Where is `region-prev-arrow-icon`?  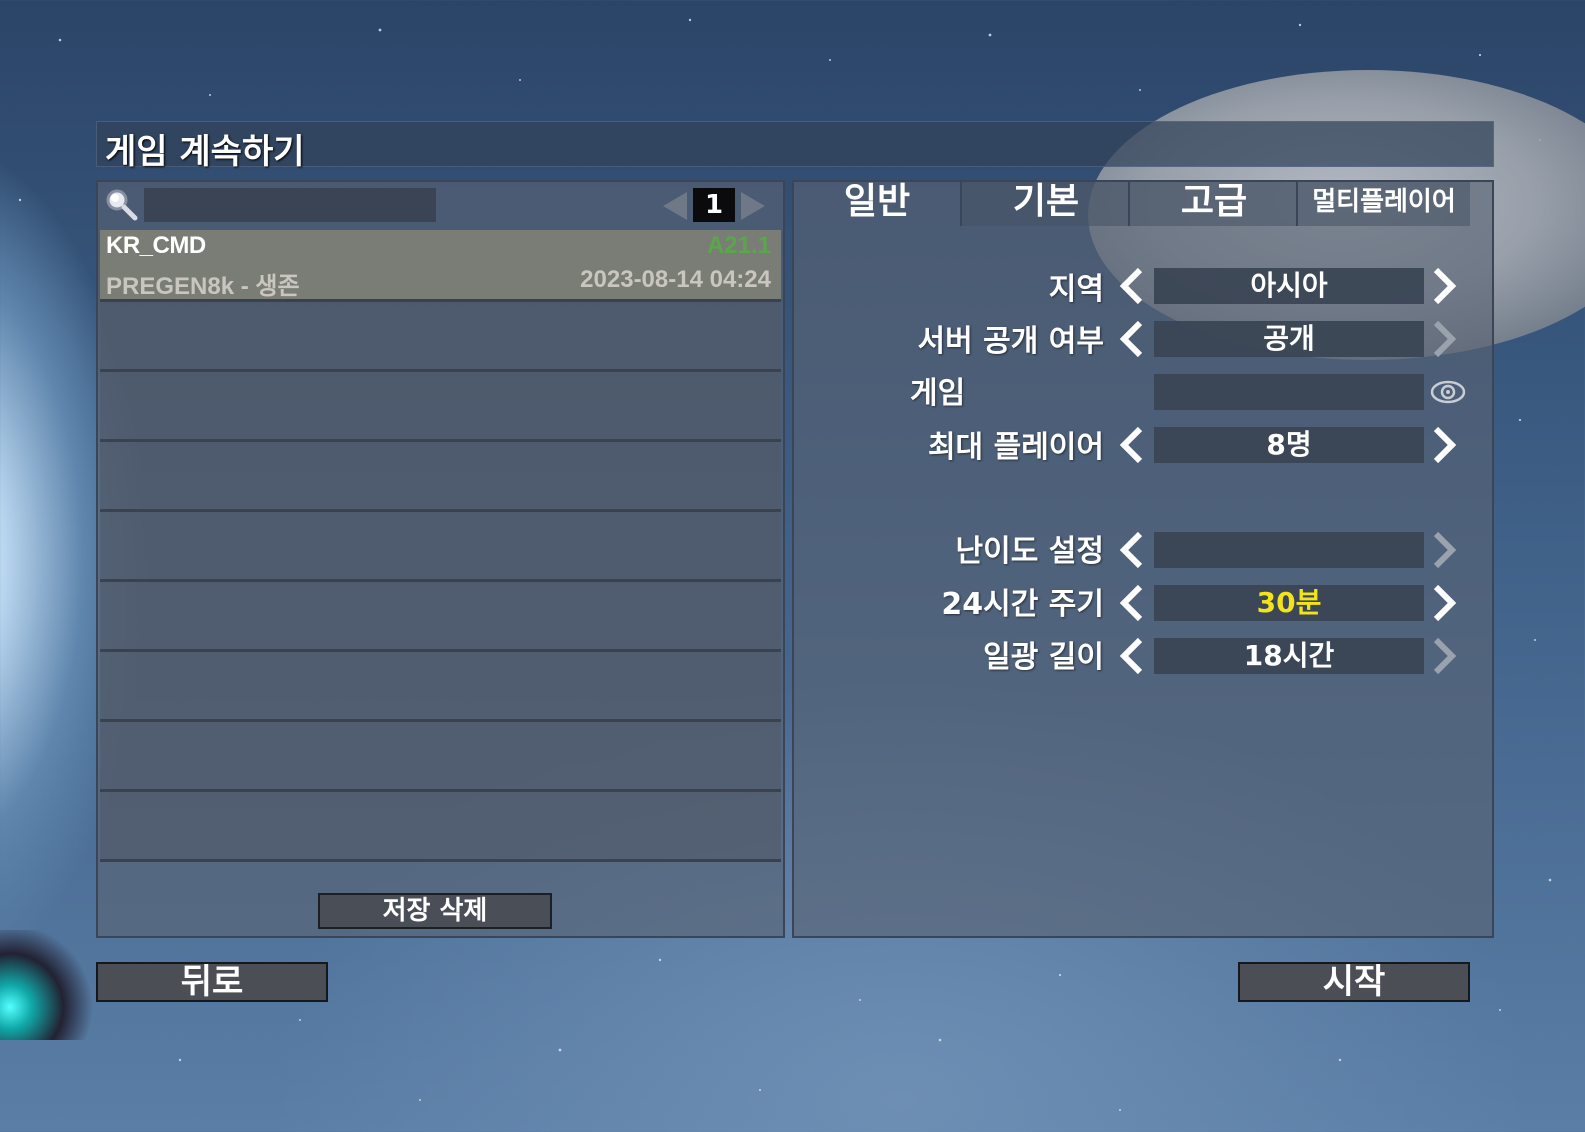
region-prev-arrow-icon is located at coordinates (1132, 286).